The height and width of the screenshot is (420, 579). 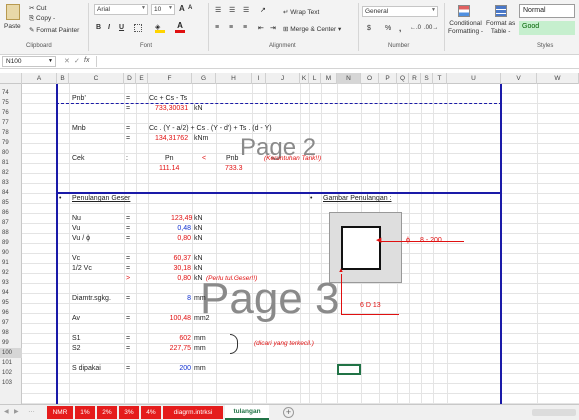 I want to click on column-header: E, so click(x=142, y=78).